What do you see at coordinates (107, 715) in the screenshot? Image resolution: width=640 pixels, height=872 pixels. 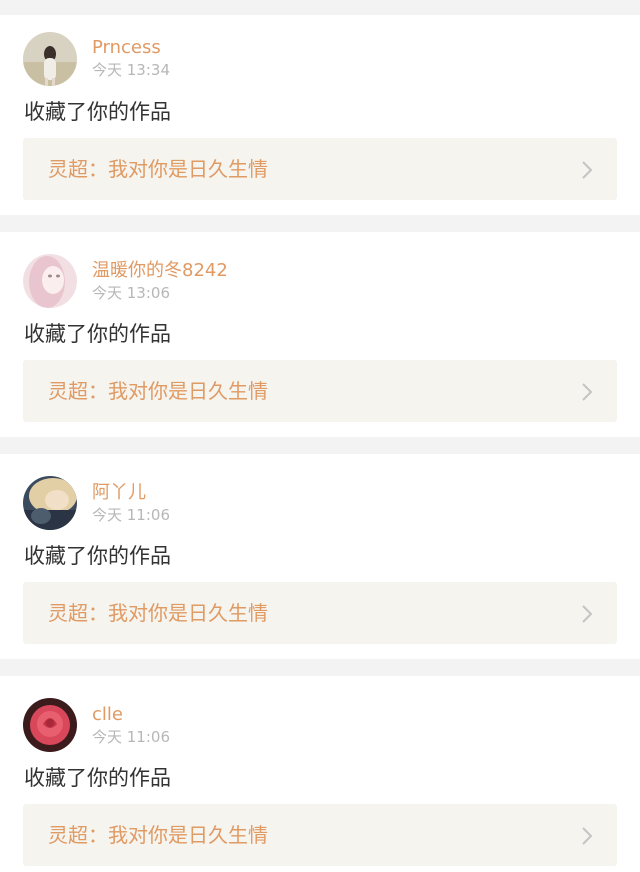 I see `username: clle` at bounding box center [107, 715].